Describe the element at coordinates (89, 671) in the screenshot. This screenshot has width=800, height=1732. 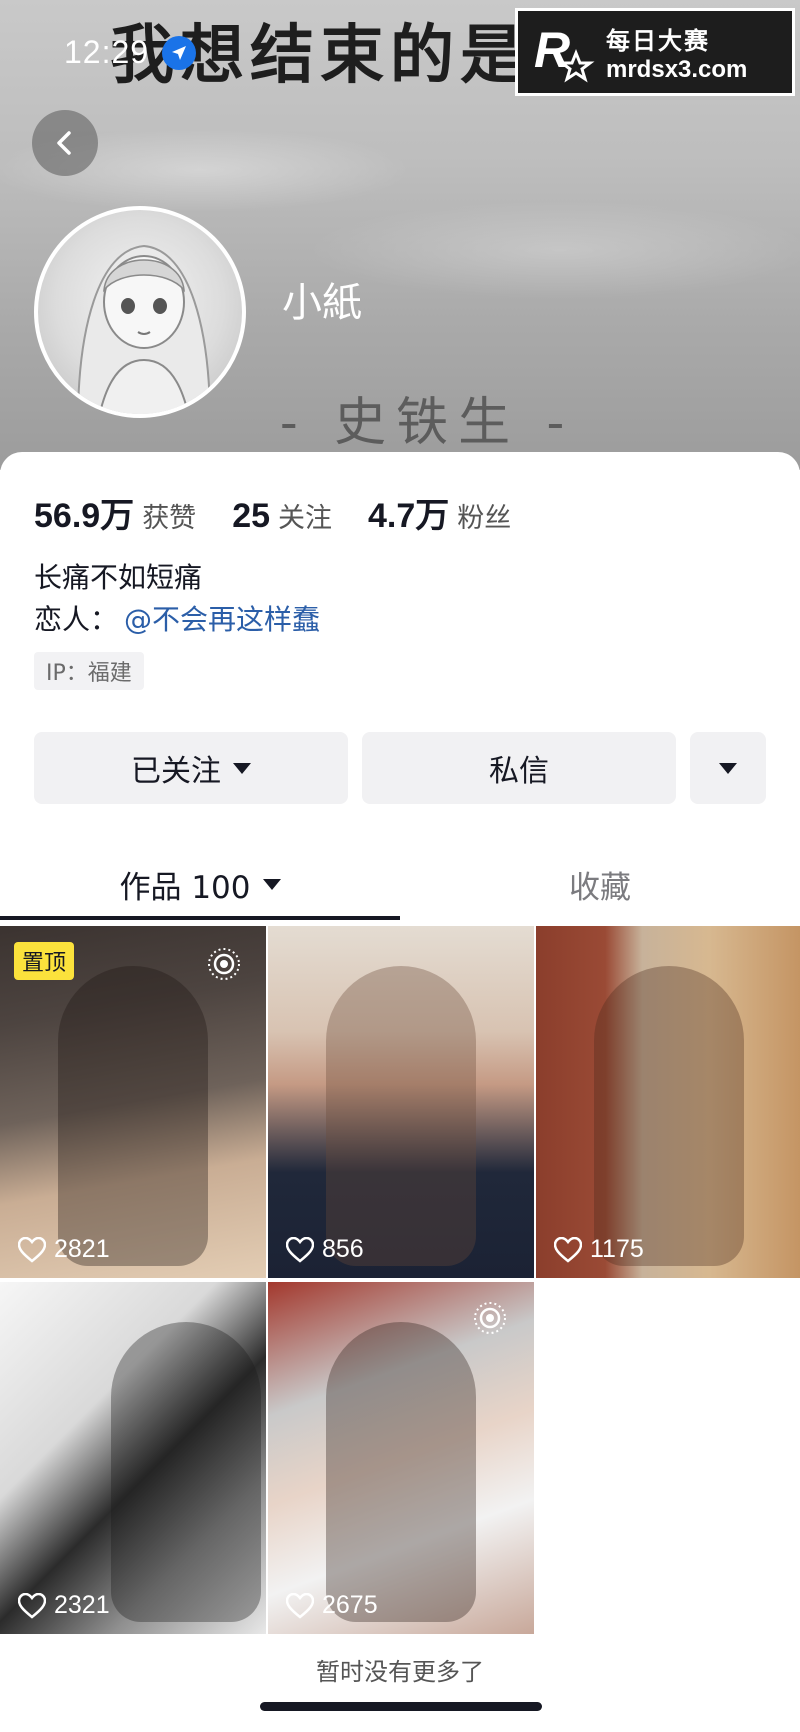
I see `ip-location-tag: IP：福建` at that location.